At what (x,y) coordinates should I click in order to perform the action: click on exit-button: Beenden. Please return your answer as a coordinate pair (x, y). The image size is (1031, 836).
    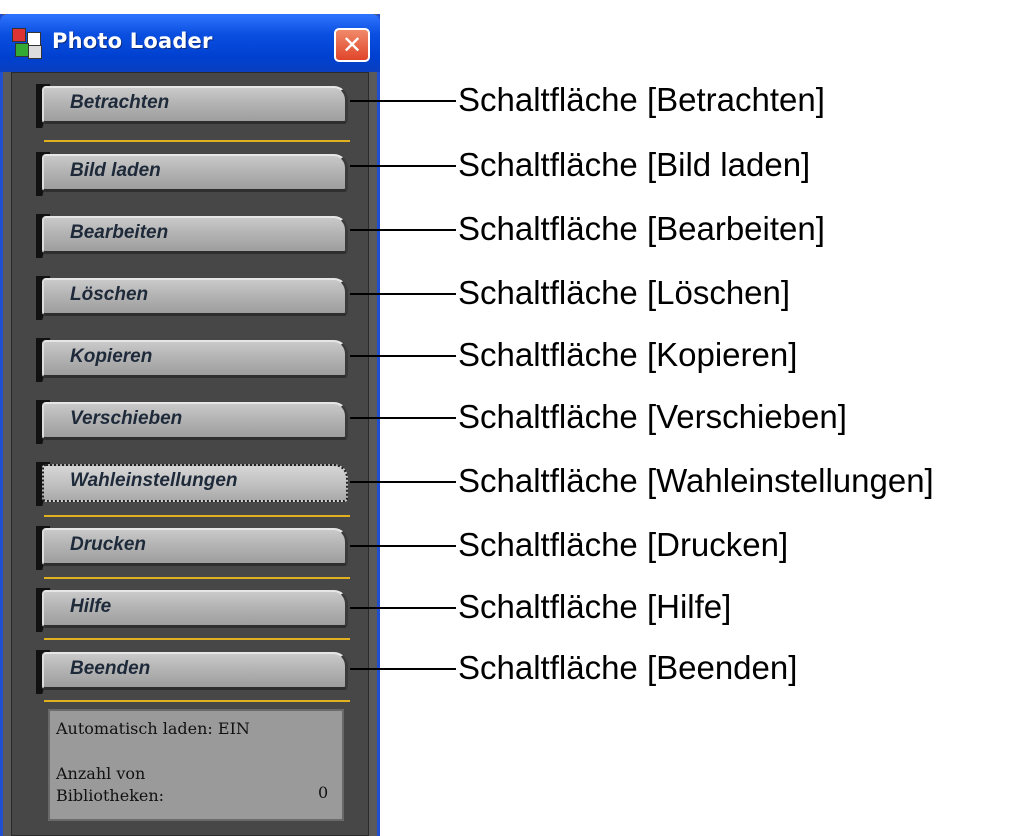
    Looking at the image, I should click on (194, 672).